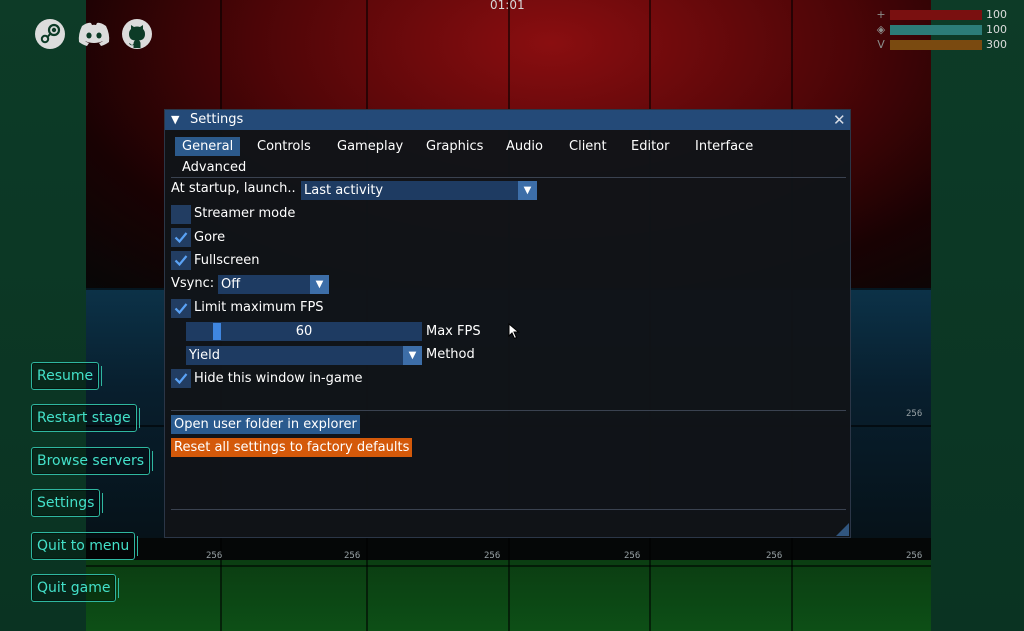 This screenshot has height=631, width=1024. I want to click on max-fps-slider: 60, so click(304, 331).